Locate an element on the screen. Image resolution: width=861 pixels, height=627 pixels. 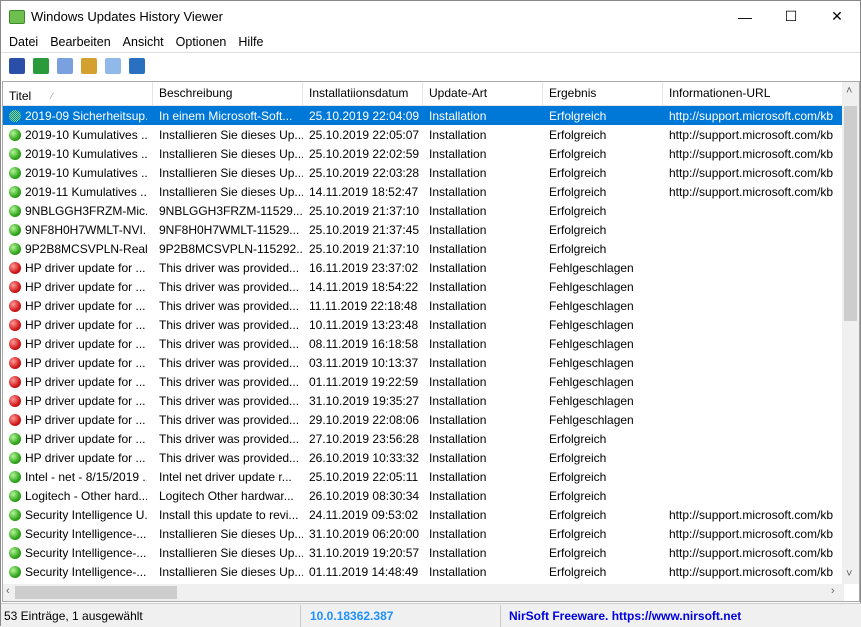
cell-date: 25.10.2019 22:04:09 is located at coordinates (364, 115).